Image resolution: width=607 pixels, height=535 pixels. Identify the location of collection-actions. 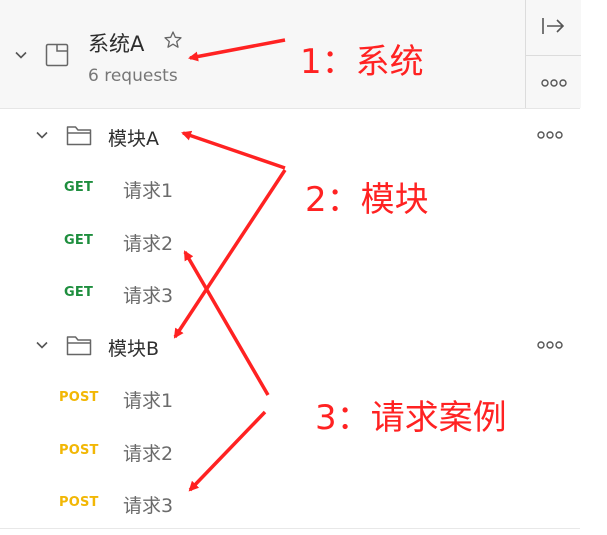
(553, 54).